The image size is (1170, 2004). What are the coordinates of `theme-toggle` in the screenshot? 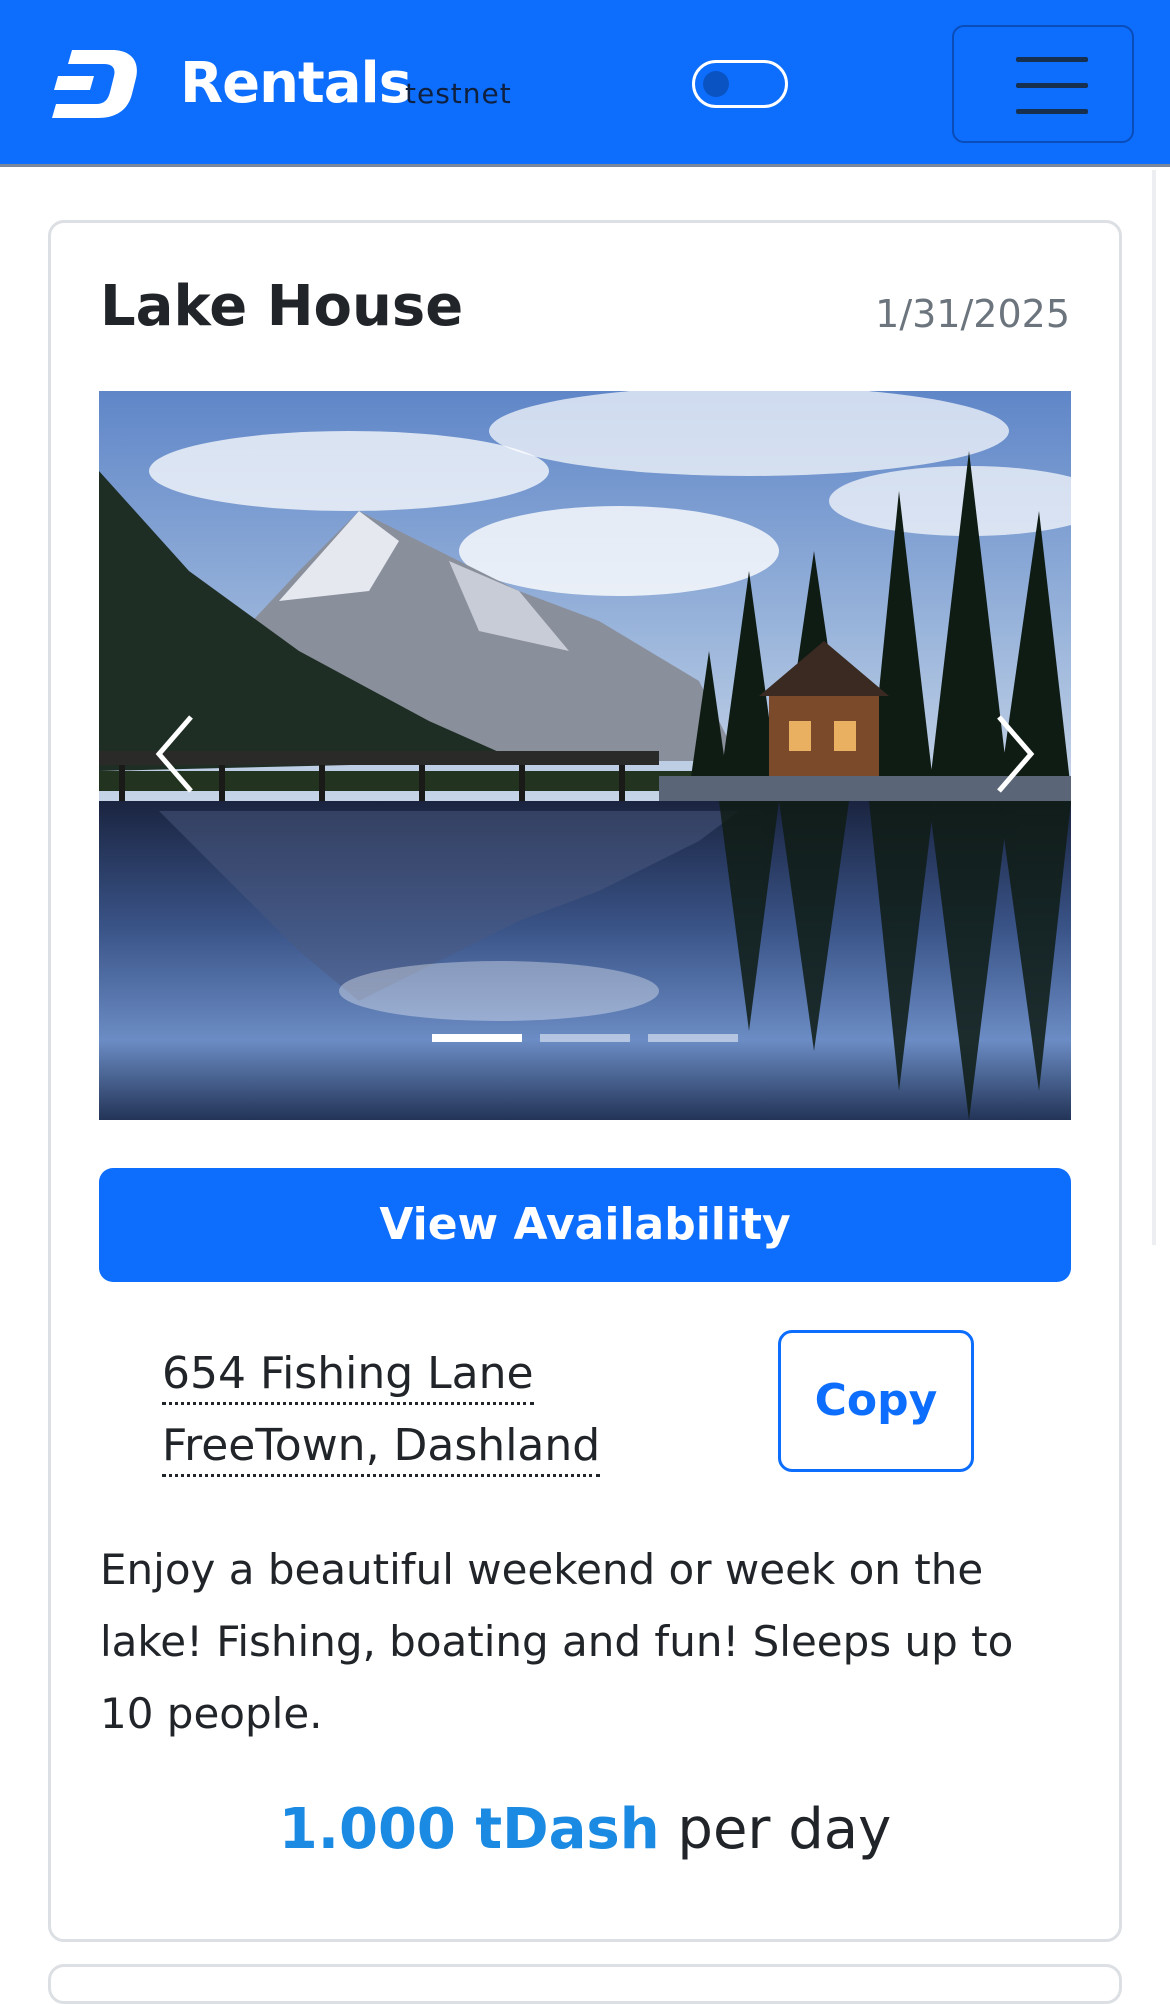 It's located at (740, 84).